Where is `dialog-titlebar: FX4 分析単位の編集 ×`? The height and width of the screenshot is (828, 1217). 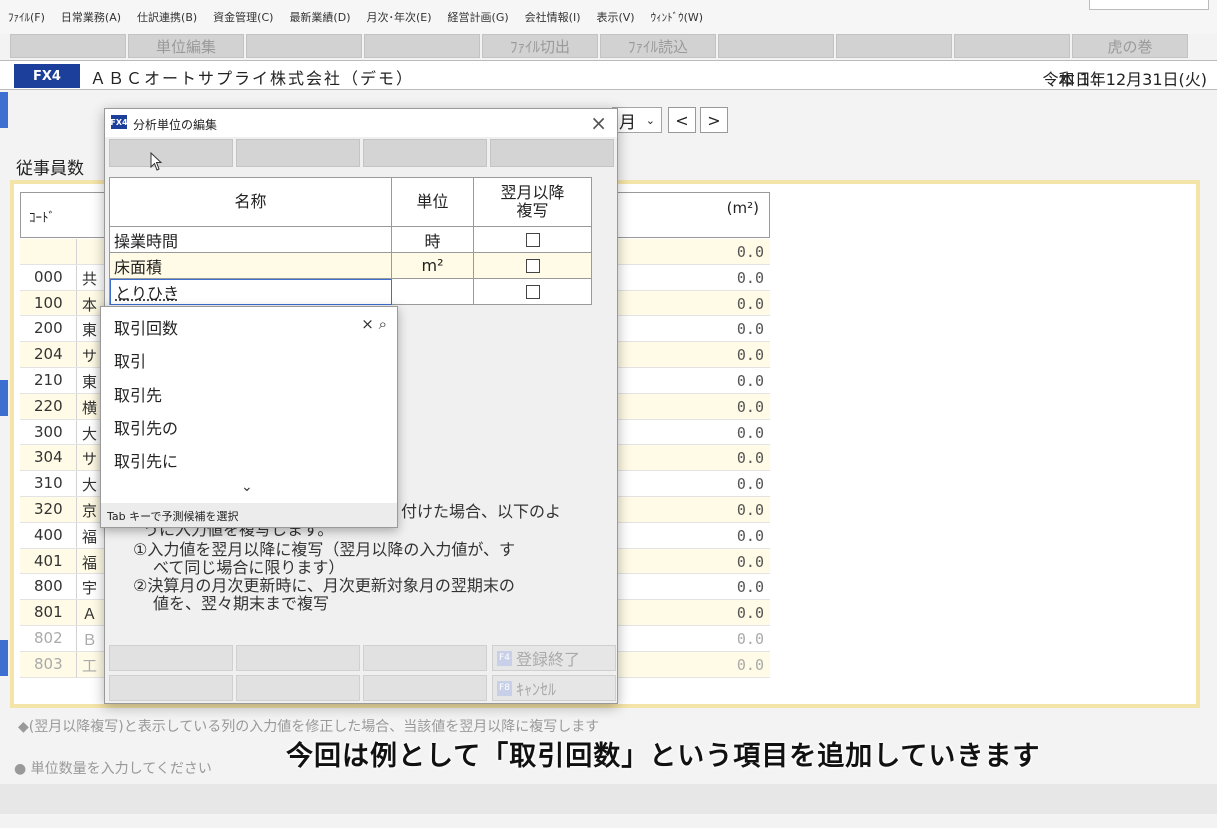 dialog-titlebar: FX4 分析単位の編集 × is located at coordinates (361, 123).